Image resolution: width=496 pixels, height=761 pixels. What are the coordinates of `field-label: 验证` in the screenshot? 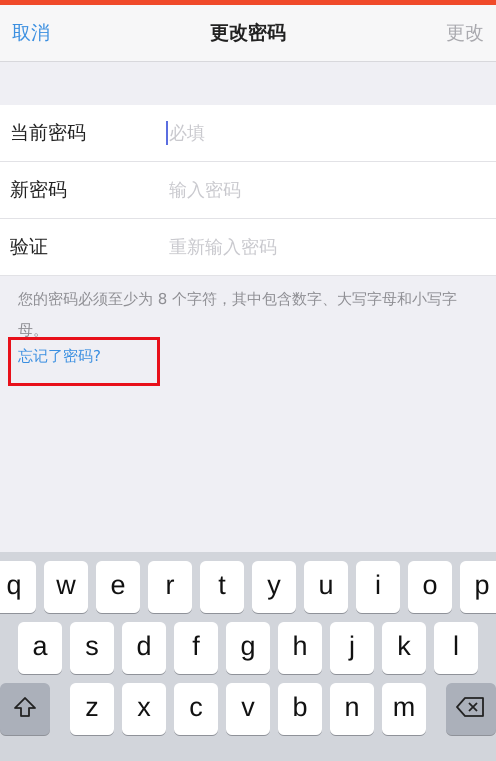 It's located at (29, 247).